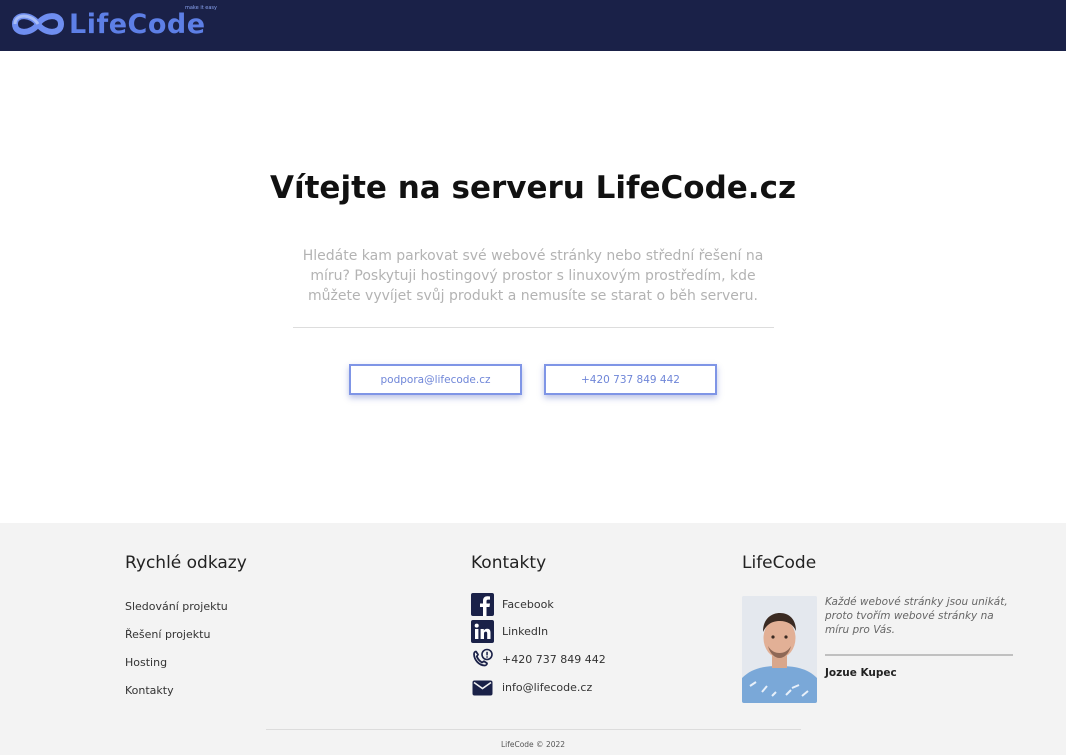 The height and width of the screenshot is (755, 1066). I want to click on contact-phone: +420 737 849 442, so click(538, 659).